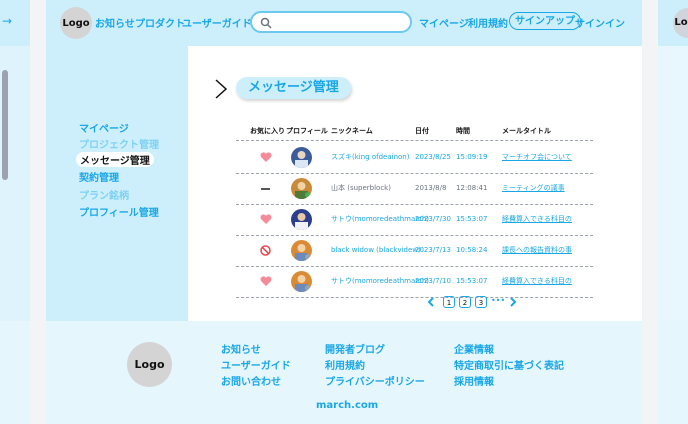 Image resolution: width=688 pixels, height=424 pixels. What do you see at coordinates (352, 131) in the screenshot?
I see `col-header-nickname: ニックネーム` at bounding box center [352, 131].